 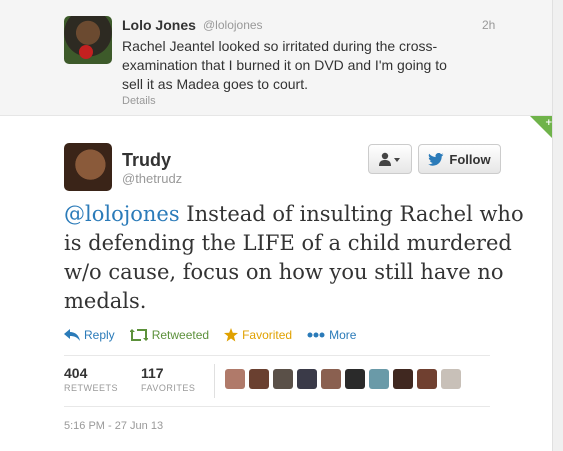 I want to click on mention-link: @lolojones, so click(x=122, y=214).